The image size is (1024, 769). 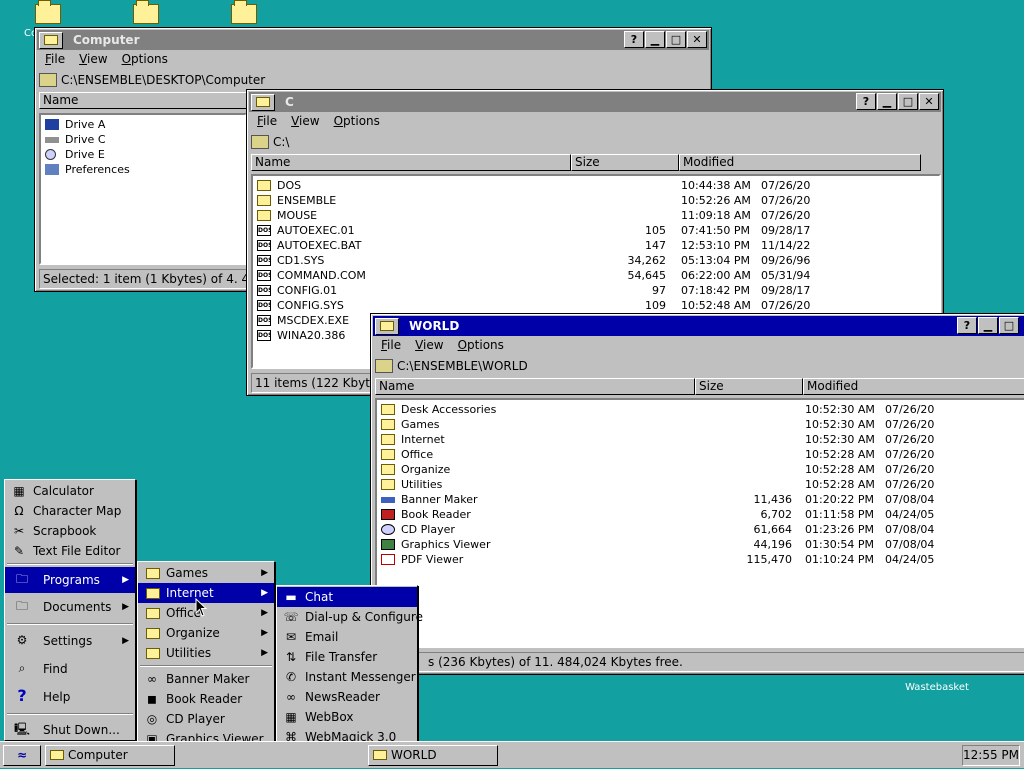 I want to click on list-item: Organize 10:52:28 AM 07/26/20, so click(x=700, y=469).